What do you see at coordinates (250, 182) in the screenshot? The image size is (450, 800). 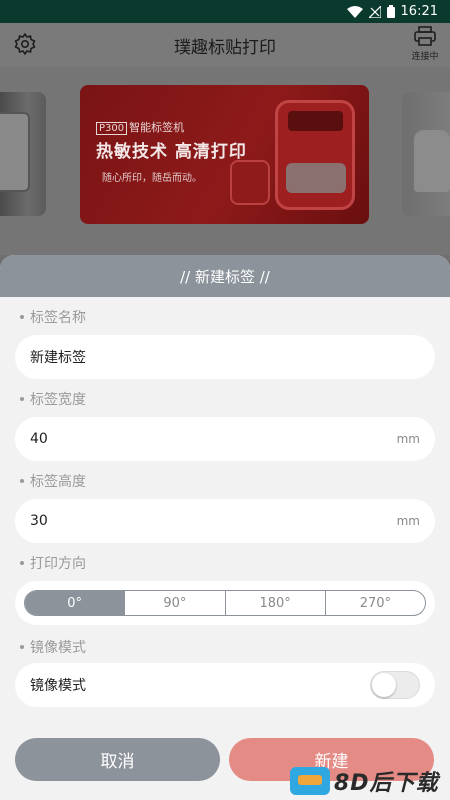 I see `printer-product-image-small` at bounding box center [250, 182].